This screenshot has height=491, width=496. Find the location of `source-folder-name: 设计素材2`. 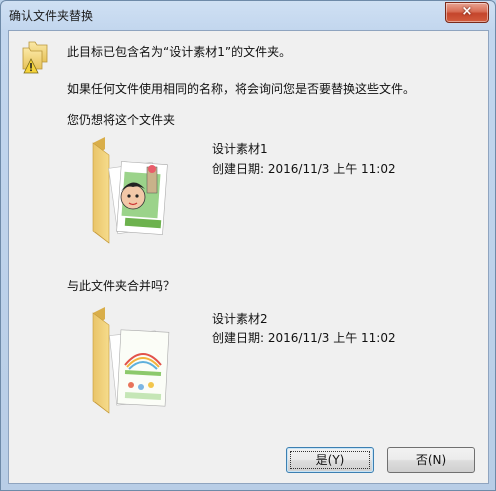

source-folder-name: 设计素材2 is located at coordinates (240, 319).